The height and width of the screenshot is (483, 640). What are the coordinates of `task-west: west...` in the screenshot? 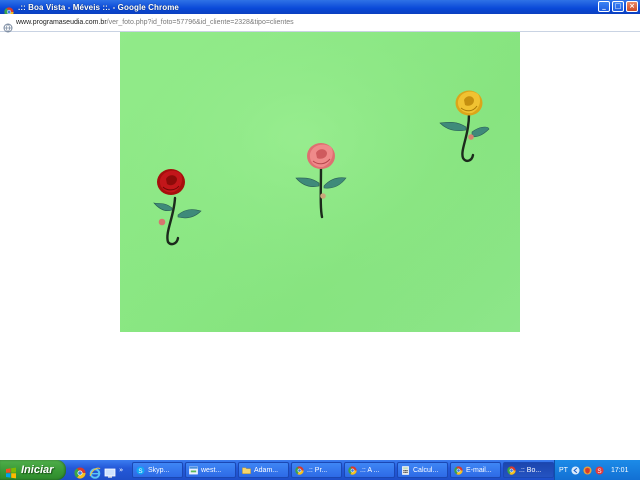 It's located at (210, 470).